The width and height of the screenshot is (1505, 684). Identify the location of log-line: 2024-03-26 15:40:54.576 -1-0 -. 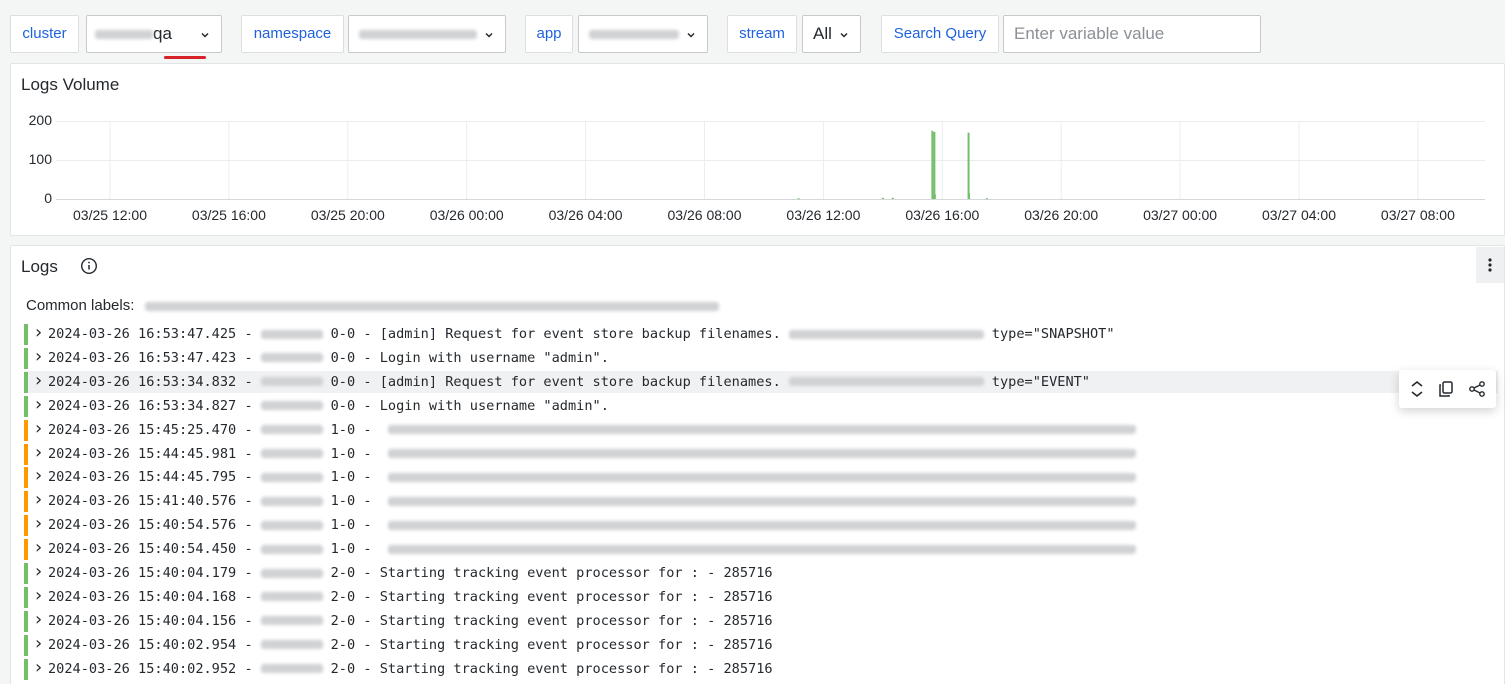
(596, 525).